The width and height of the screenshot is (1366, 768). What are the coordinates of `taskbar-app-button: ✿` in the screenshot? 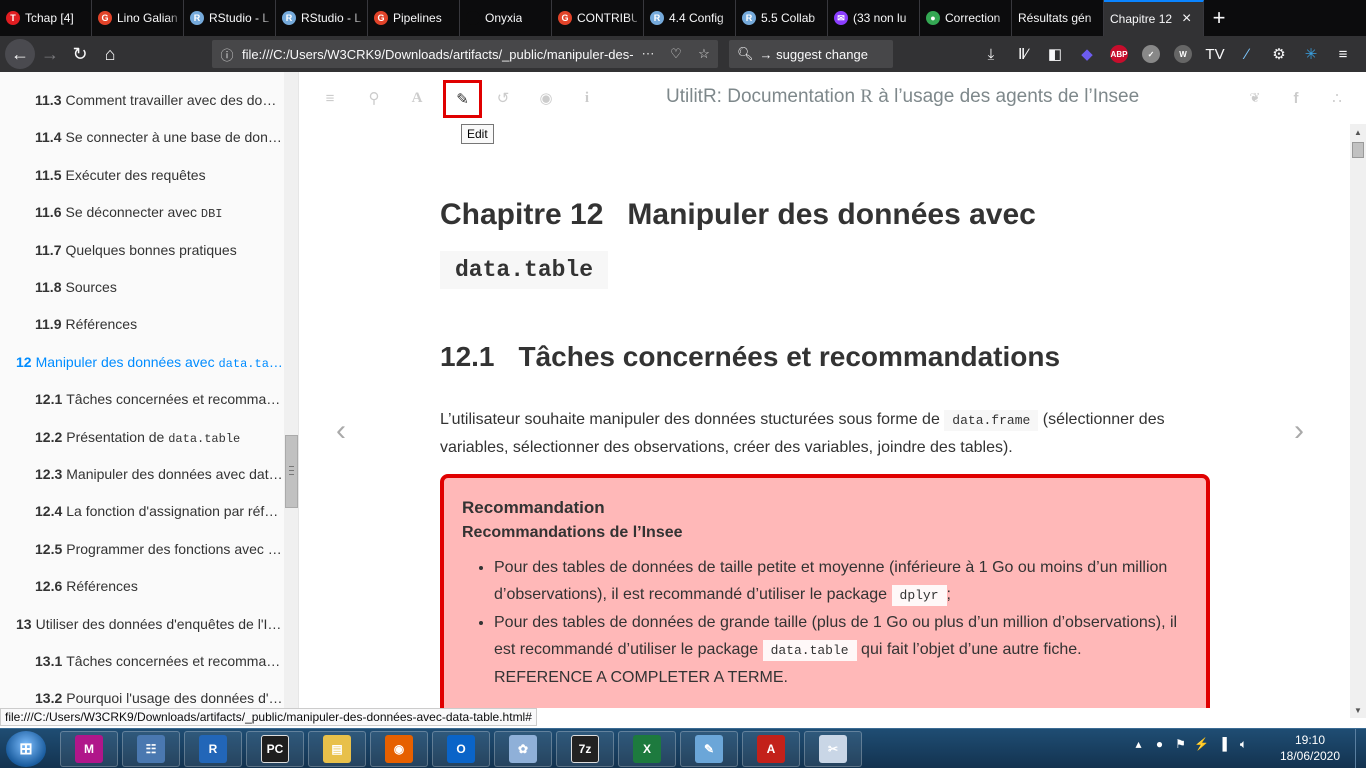 It's located at (523, 749).